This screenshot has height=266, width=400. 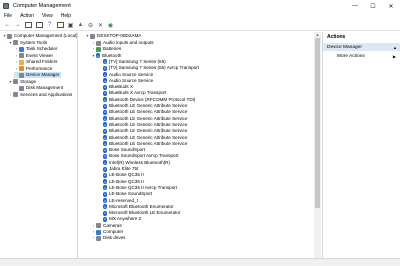 I want to click on device-category: › Batteries, so click(x=106, y=49).